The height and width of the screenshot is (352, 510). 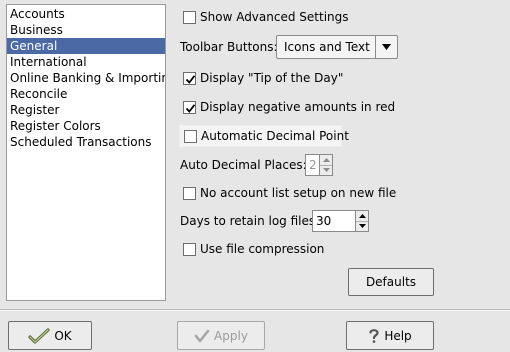 What do you see at coordinates (63, 335) in the screenshot?
I see `ok-button-label: OK` at bounding box center [63, 335].